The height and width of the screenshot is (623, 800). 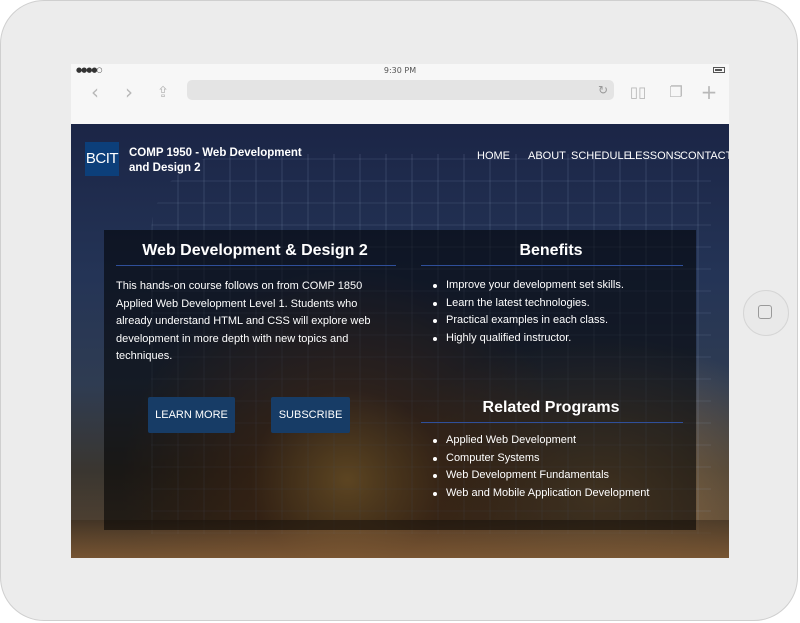 I want to click on book-icon: ▯▯, so click(x=638, y=92).